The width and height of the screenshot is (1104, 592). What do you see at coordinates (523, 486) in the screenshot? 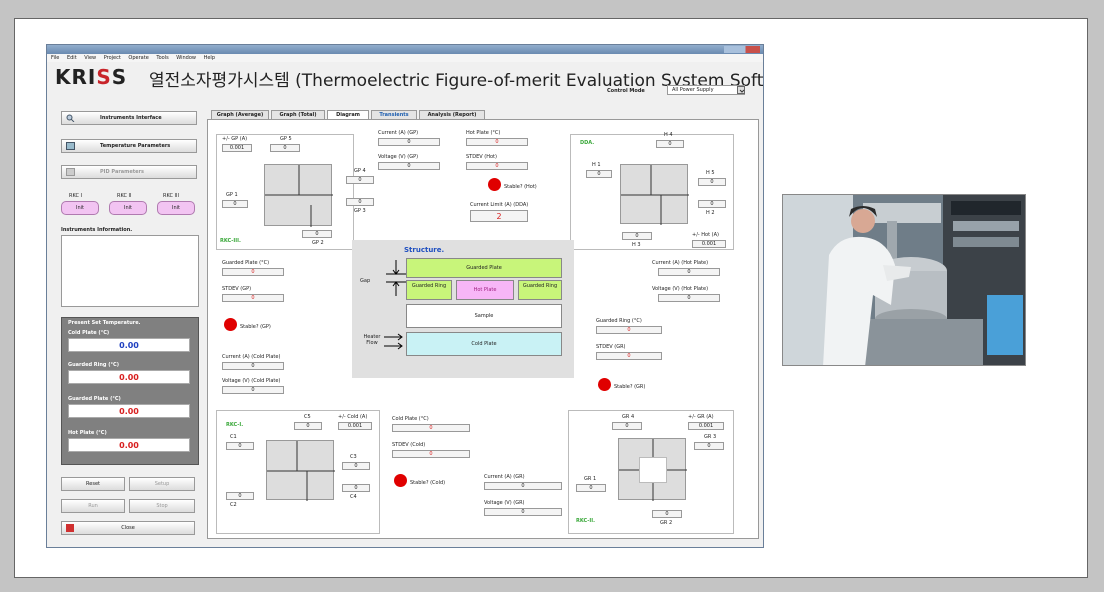
I see `gr-current-value: 0` at bounding box center [523, 486].